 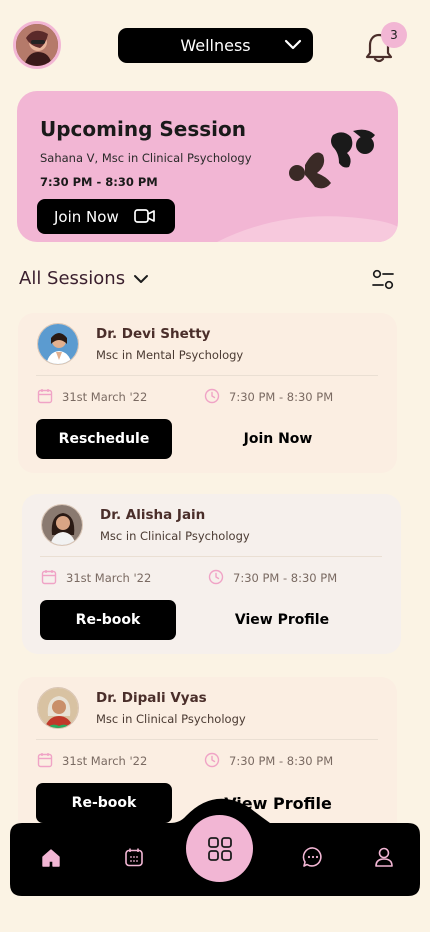 I want to click on home-icon, so click(x=51, y=858).